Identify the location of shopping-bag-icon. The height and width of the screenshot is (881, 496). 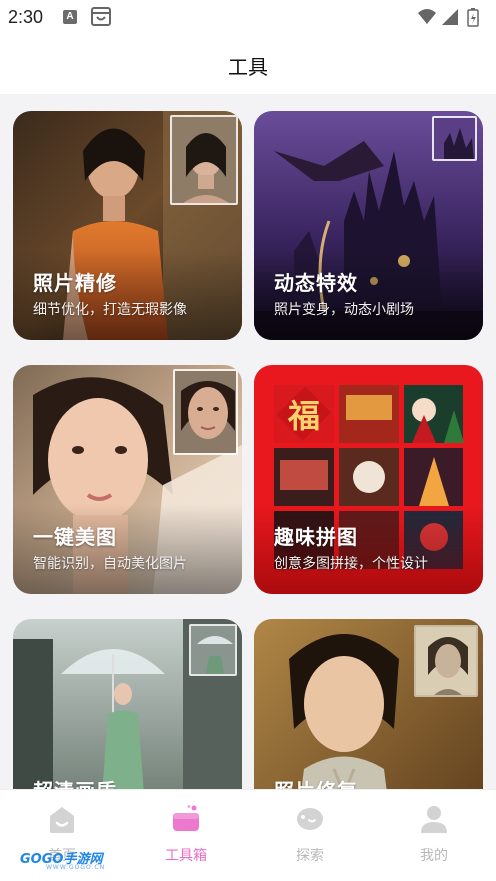
(101, 16).